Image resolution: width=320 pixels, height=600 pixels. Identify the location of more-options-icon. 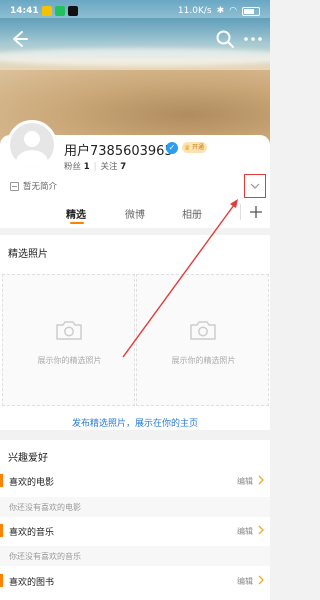
(253, 39).